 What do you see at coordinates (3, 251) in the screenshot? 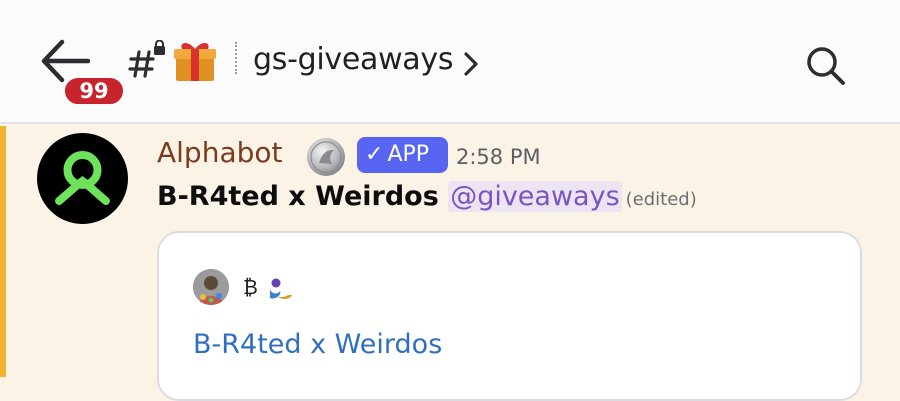
I see `highlight-accent-bar` at bounding box center [3, 251].